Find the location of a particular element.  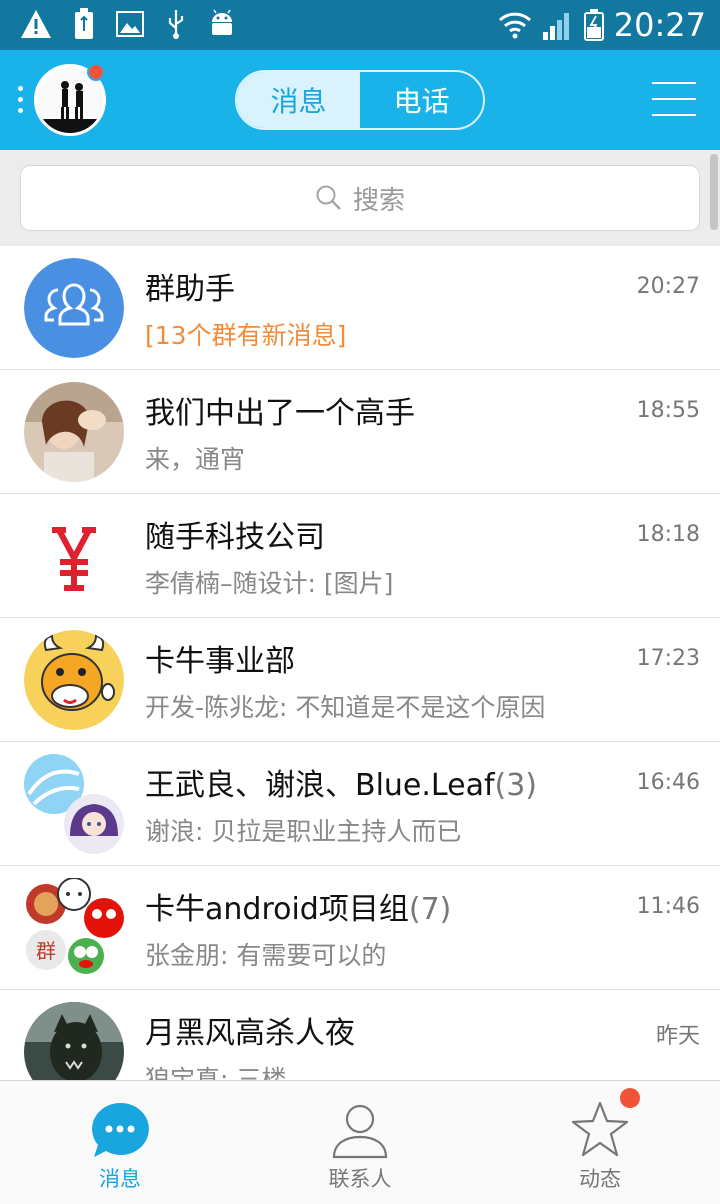

signal-icon is located at coordinates (555, 26).